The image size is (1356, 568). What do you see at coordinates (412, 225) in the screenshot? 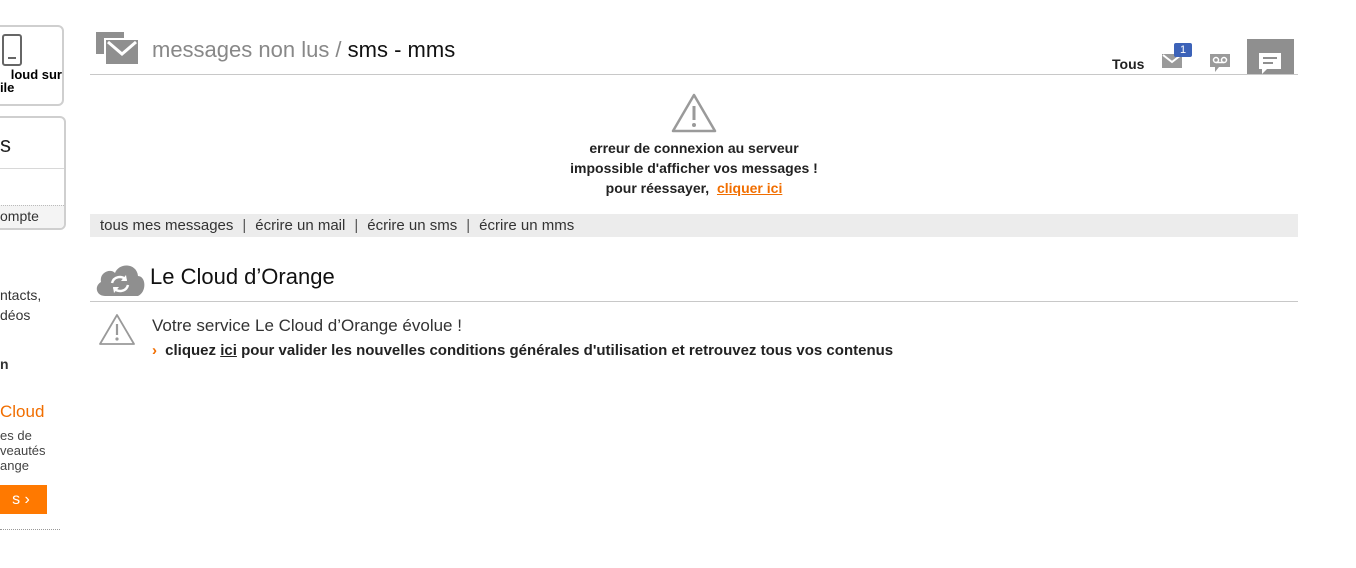
I see `write-sms-link: écrire un sms` at bounding box center [412, 225].